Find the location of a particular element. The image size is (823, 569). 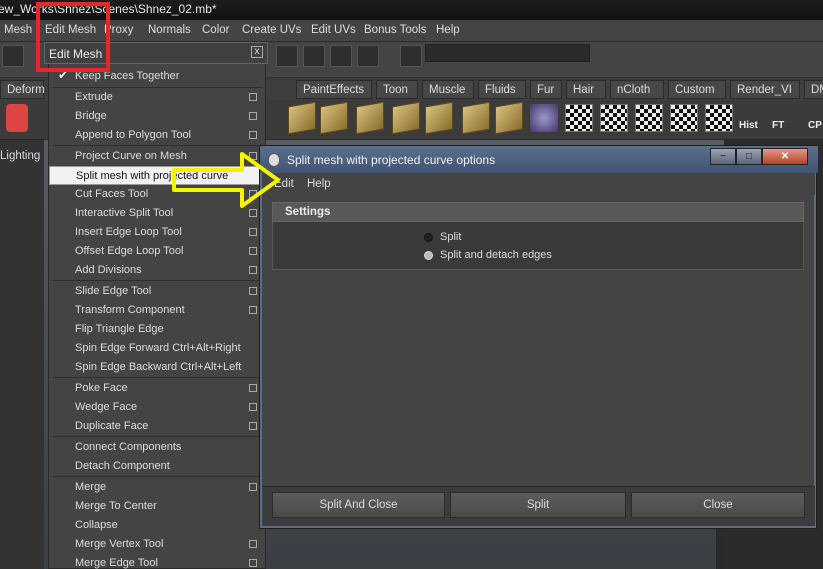

settings-section-header: Settings is located at coordinates (538, 212).